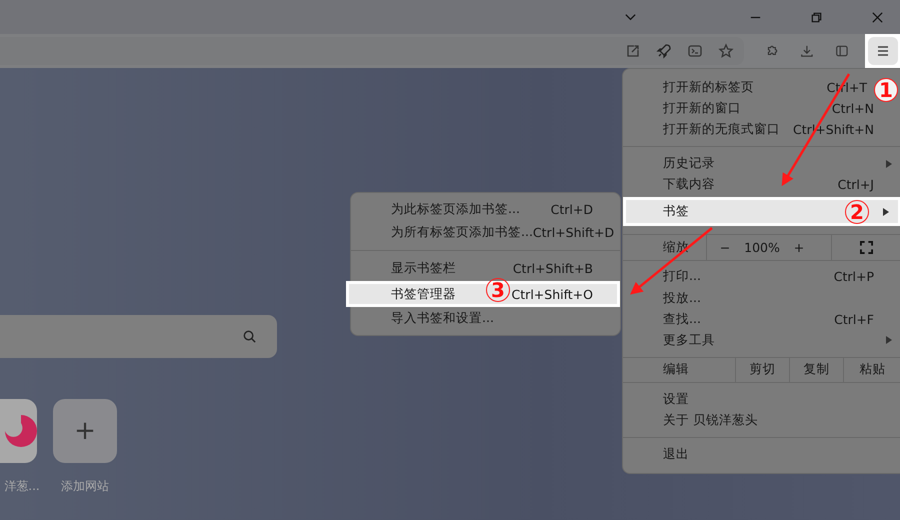 Image resolution: width=900 pixels, height=520 pixels. Describe the element at coordinates (498, 290) in the screenshot. I see `step-number: 3` at that location.